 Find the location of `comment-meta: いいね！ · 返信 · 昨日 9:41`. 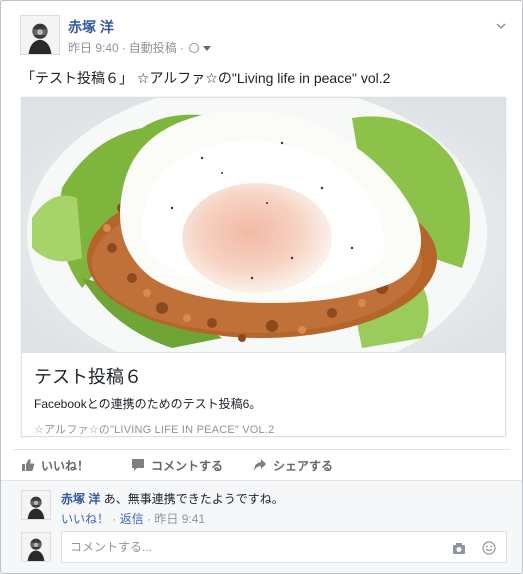

comment-meta: いいね！ · 返信 · 昨日 9:41 is located at coordinates (133, 518).